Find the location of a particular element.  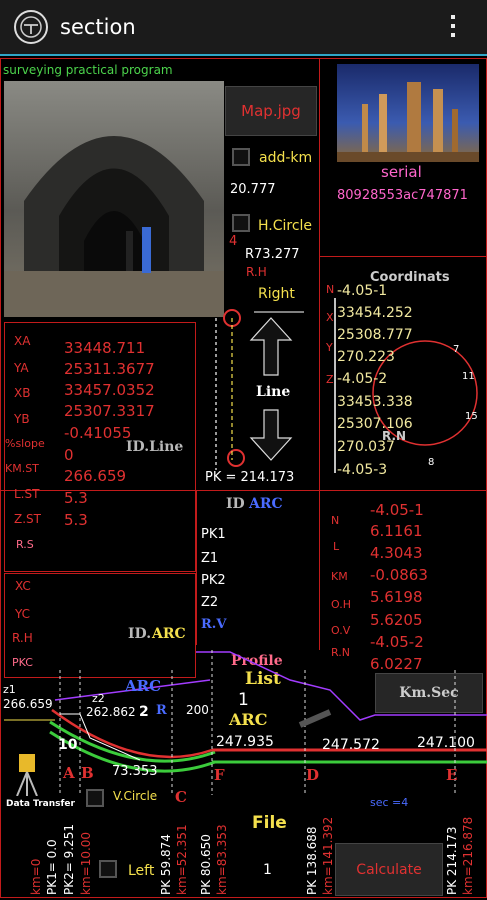

coord-value: 270.223 is located at coordinates (366, 357).